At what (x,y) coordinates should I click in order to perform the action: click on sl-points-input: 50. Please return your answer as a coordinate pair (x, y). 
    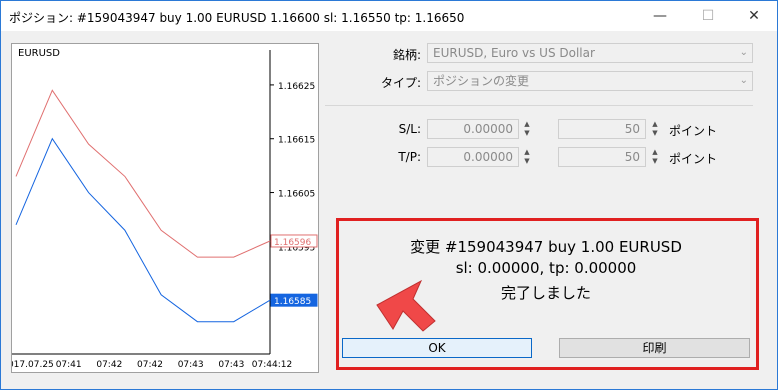
    Looking at the image, I should click on (602, 129).